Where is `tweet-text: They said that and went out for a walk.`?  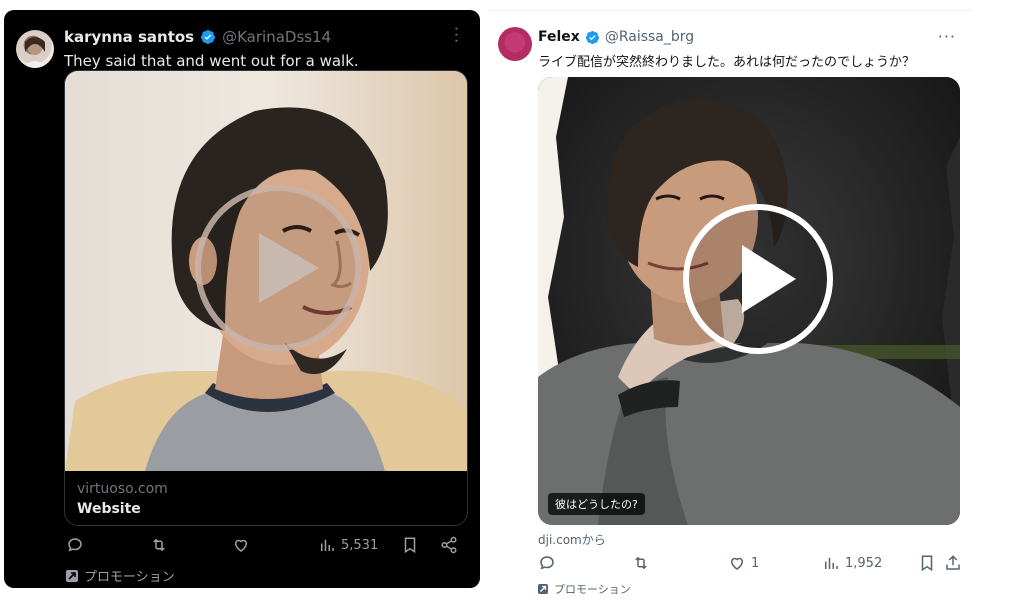
tweet-text: They said that and went out for a walk. is located at coordinates (211, 61).